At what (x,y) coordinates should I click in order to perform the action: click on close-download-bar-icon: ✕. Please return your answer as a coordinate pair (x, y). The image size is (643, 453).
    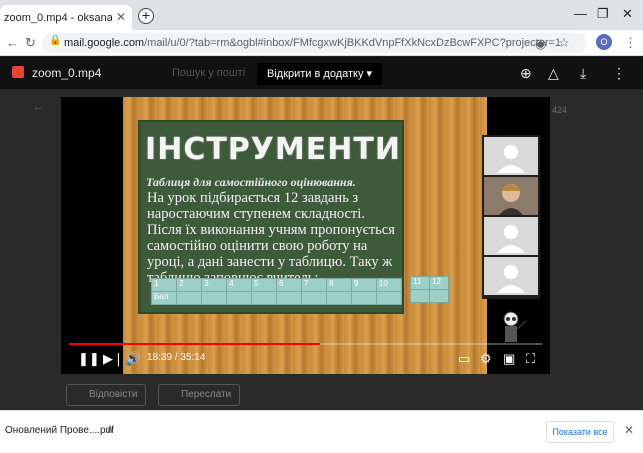
    Looking at the image, I should click on (629, 430).